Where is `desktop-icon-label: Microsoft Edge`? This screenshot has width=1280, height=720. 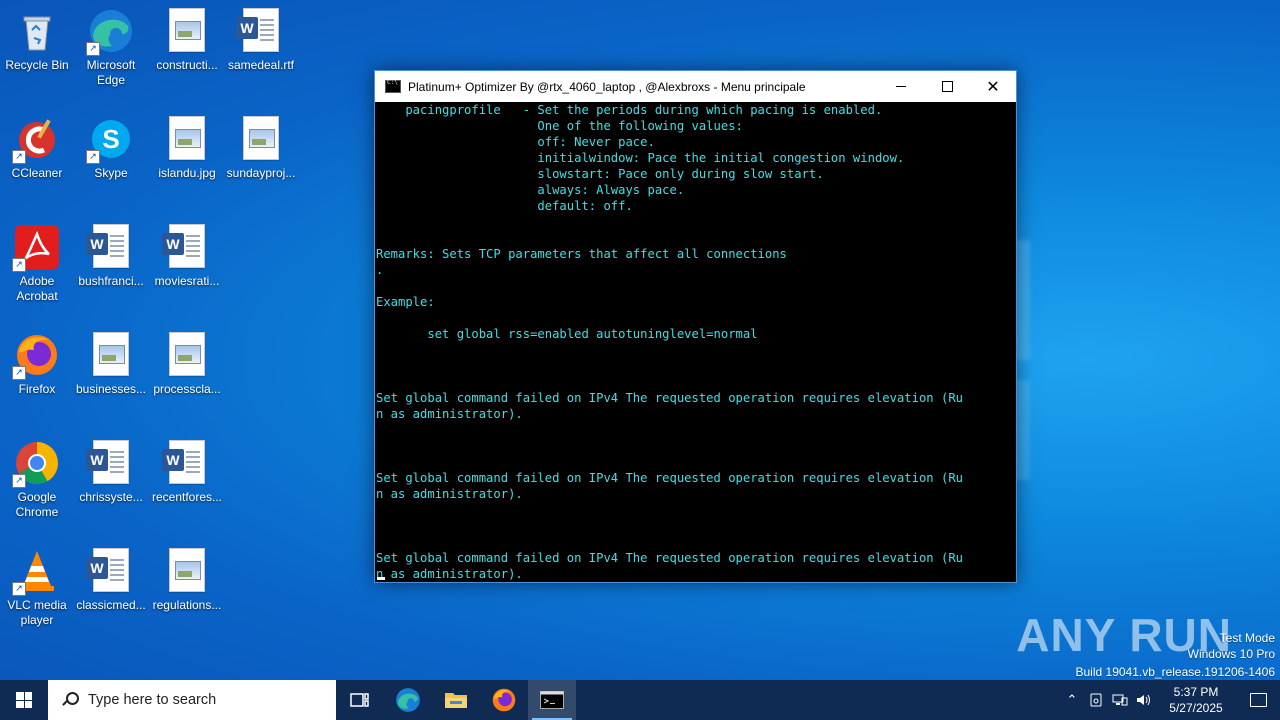 desktop-icon-label: Microsoft Edge is located at coordinates (111, 72).